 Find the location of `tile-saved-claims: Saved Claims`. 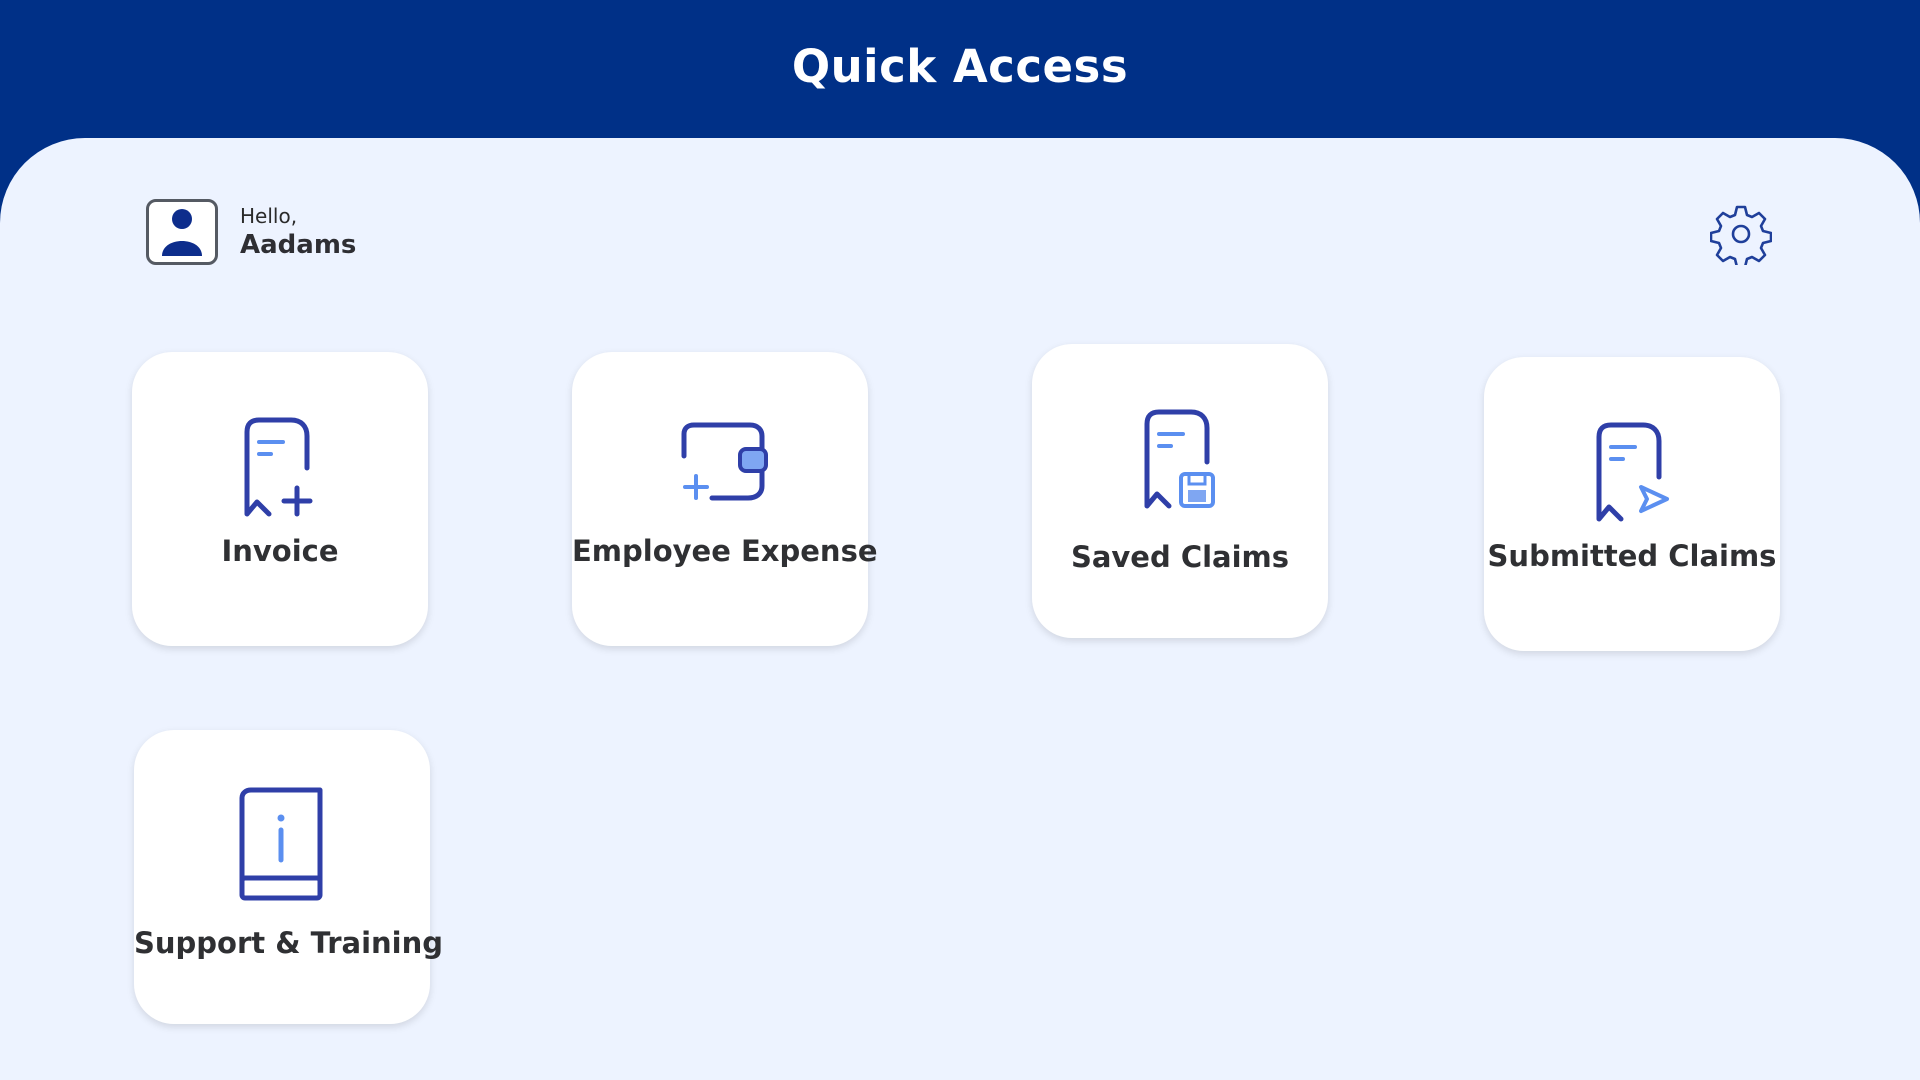

tile-saved-claims: Saved Claims is located at coordinates (1180, 491).